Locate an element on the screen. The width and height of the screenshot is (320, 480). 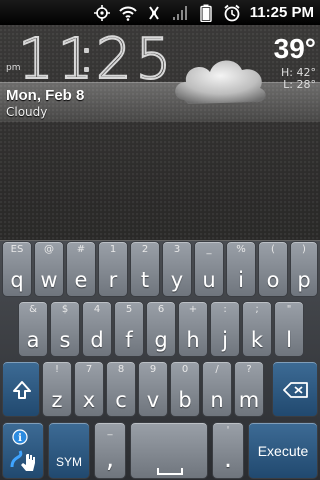
wifi-icon is located at coordinates (128, 13).